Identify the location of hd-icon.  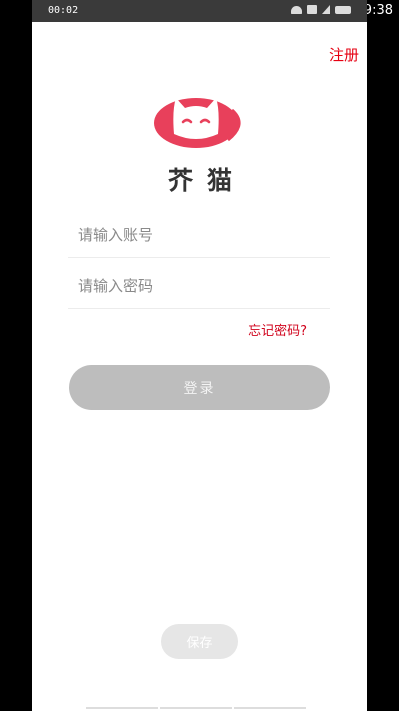
(312, 9).